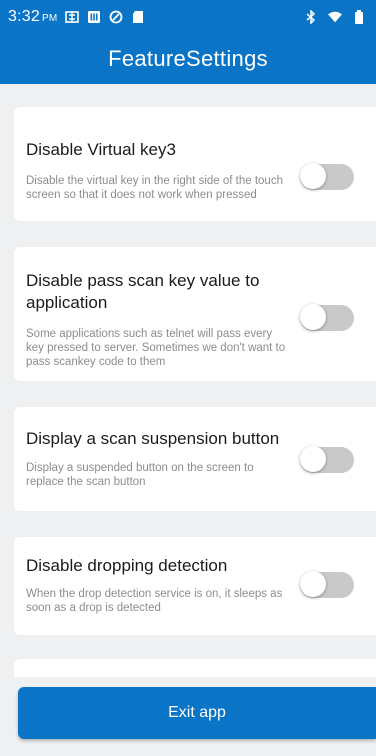 The width and height of the screenshot is (376, 756). What do you see at coordinates (116, 17) in the screenshot?
I see `sync-icon` at bounding box center [116, 17].